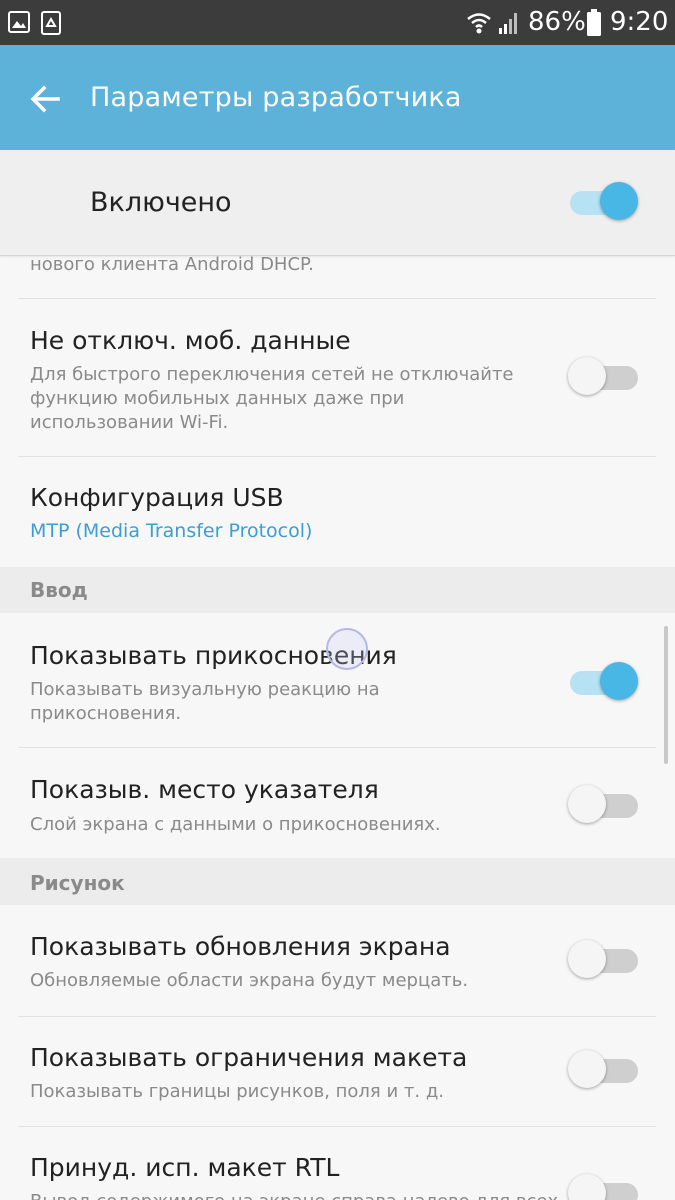 This screenshot has width=675, height=1200. What do you see at coordinates (77, 883) in the screenshot?
I see `section-label: Рисунок` at bounding box center [77, 883].